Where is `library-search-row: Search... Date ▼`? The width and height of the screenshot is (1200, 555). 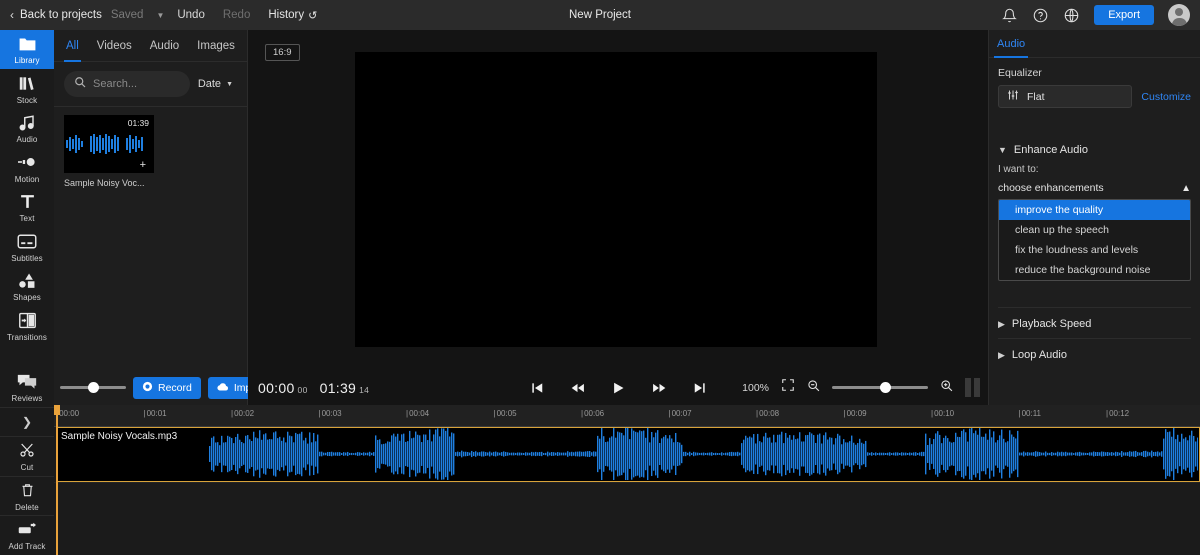 library-search-row: Search... Date ▼ is located at coordinates (150, 84).